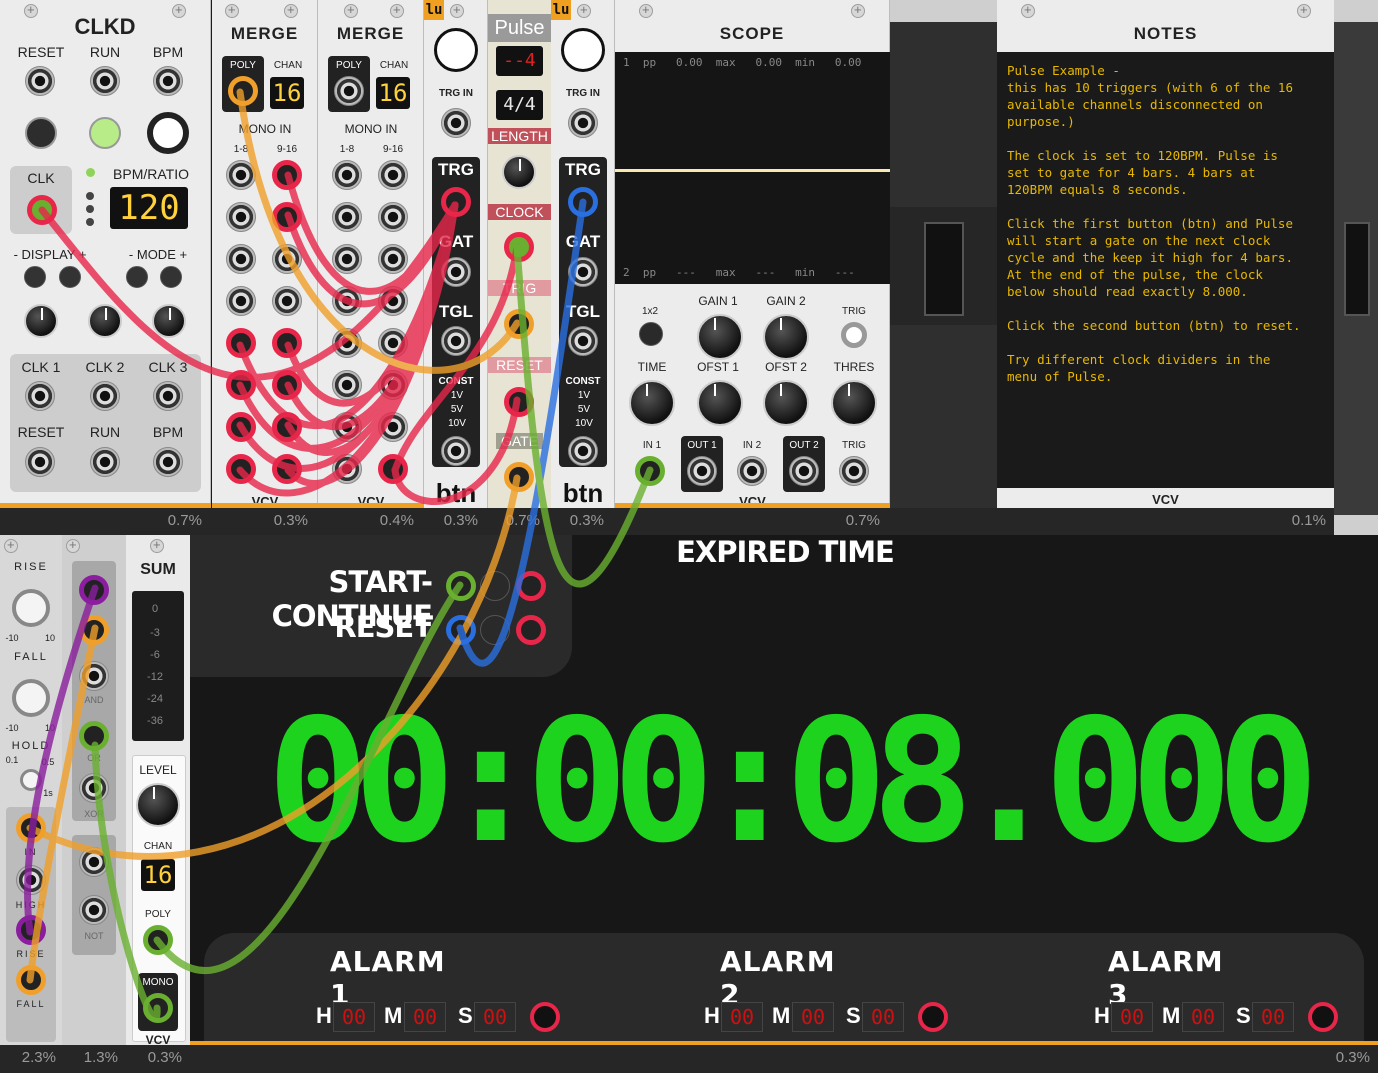  I want to click on reset-input-jack, so click(40, 81).